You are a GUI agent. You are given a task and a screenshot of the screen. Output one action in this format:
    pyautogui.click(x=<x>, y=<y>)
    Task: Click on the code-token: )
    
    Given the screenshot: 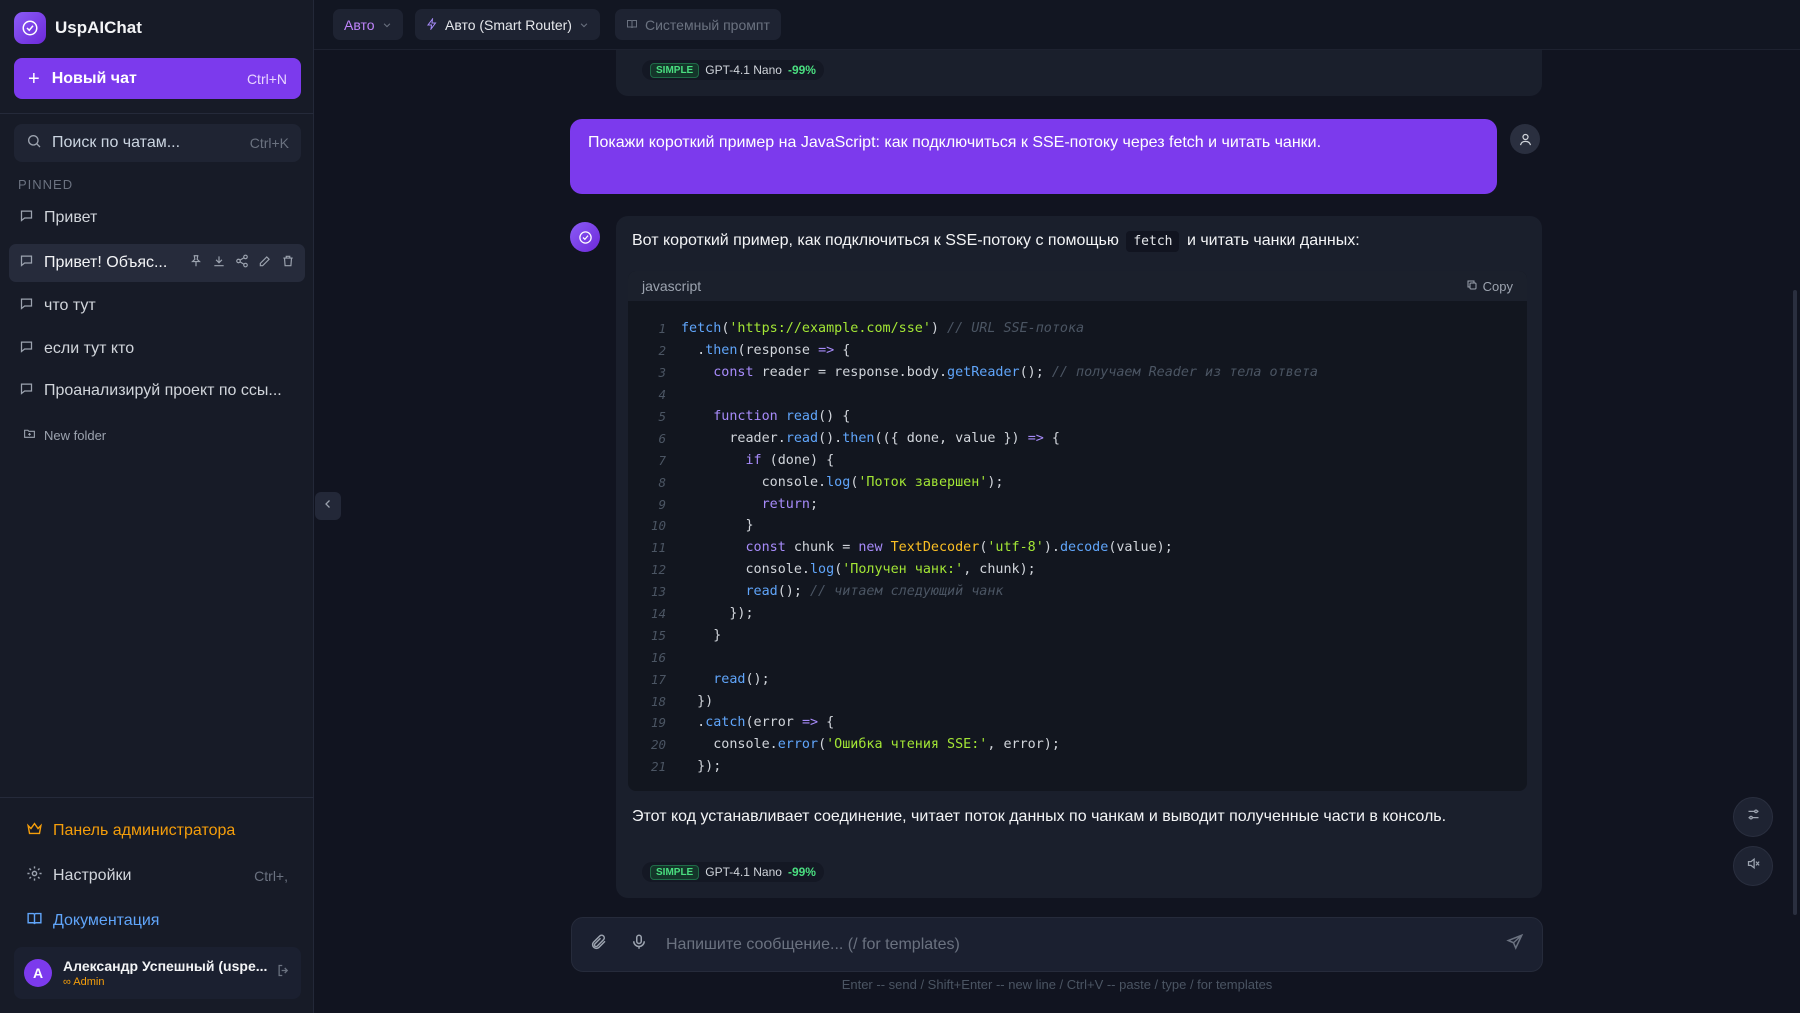 What is the action you would take?
    pyautogui.click(x=939, y=329)
    